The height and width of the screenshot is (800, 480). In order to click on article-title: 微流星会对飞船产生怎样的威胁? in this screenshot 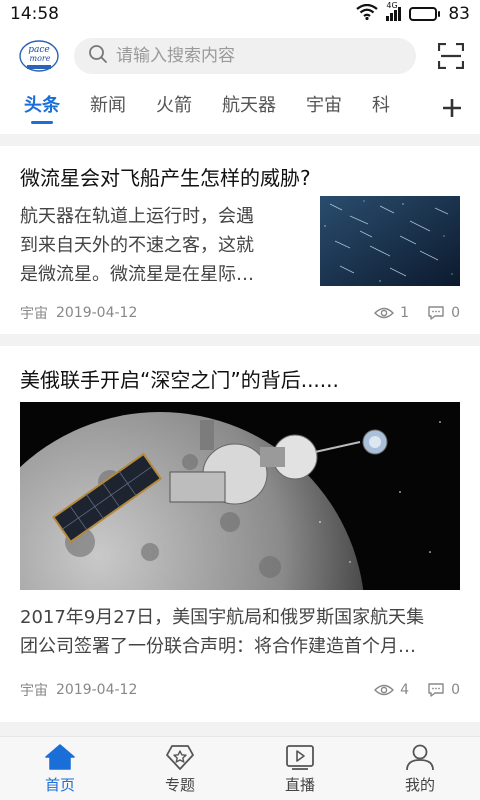, I will do `click(165, 176)`.